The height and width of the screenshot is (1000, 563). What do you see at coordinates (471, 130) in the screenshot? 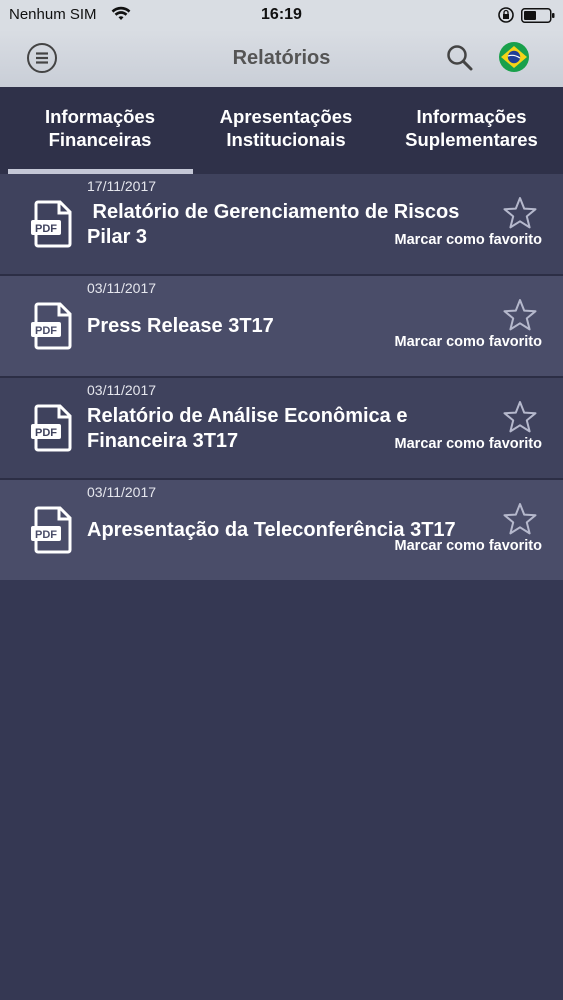
I see `tab-informacoes-suplementares: Informações Suplementares` at bounding box center [471, 130].